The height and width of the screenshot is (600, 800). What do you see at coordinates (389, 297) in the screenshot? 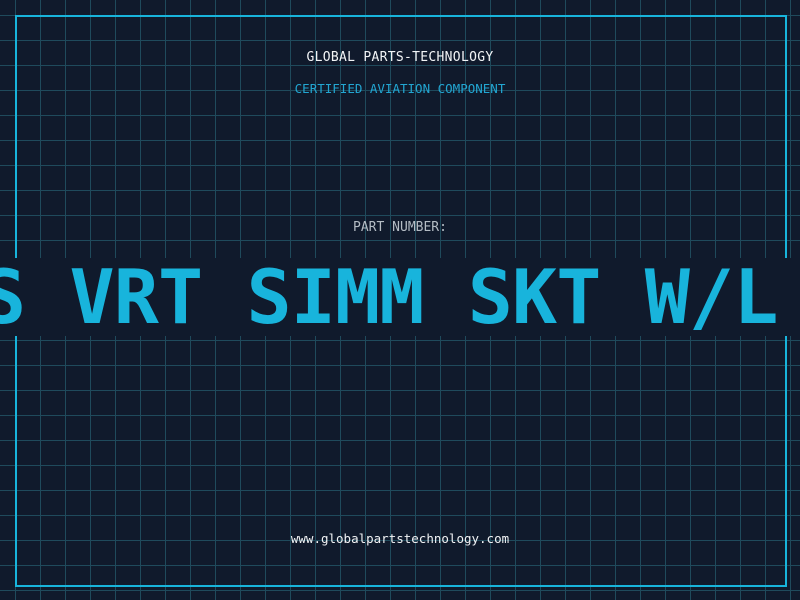
I see `part-number-value: S VRT SIMM SKT W/L` at bounding box center [389, 297].